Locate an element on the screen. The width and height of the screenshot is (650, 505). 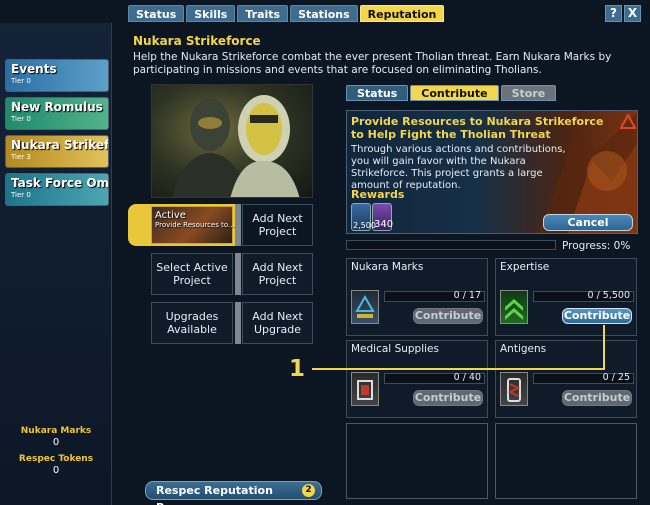
subtab-status: Status is located at coordinates (377, 93).